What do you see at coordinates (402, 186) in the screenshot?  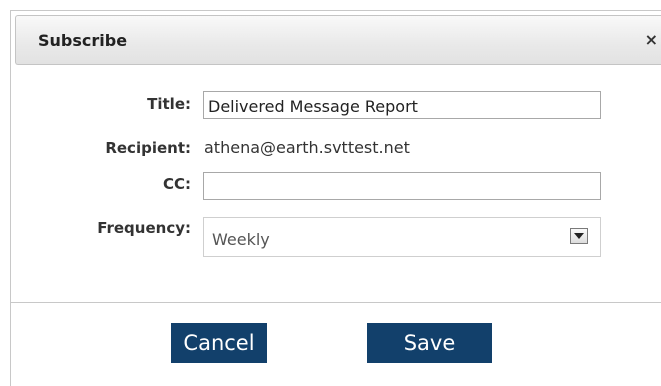 I see `cc-input` at bounding box center [402, 186].